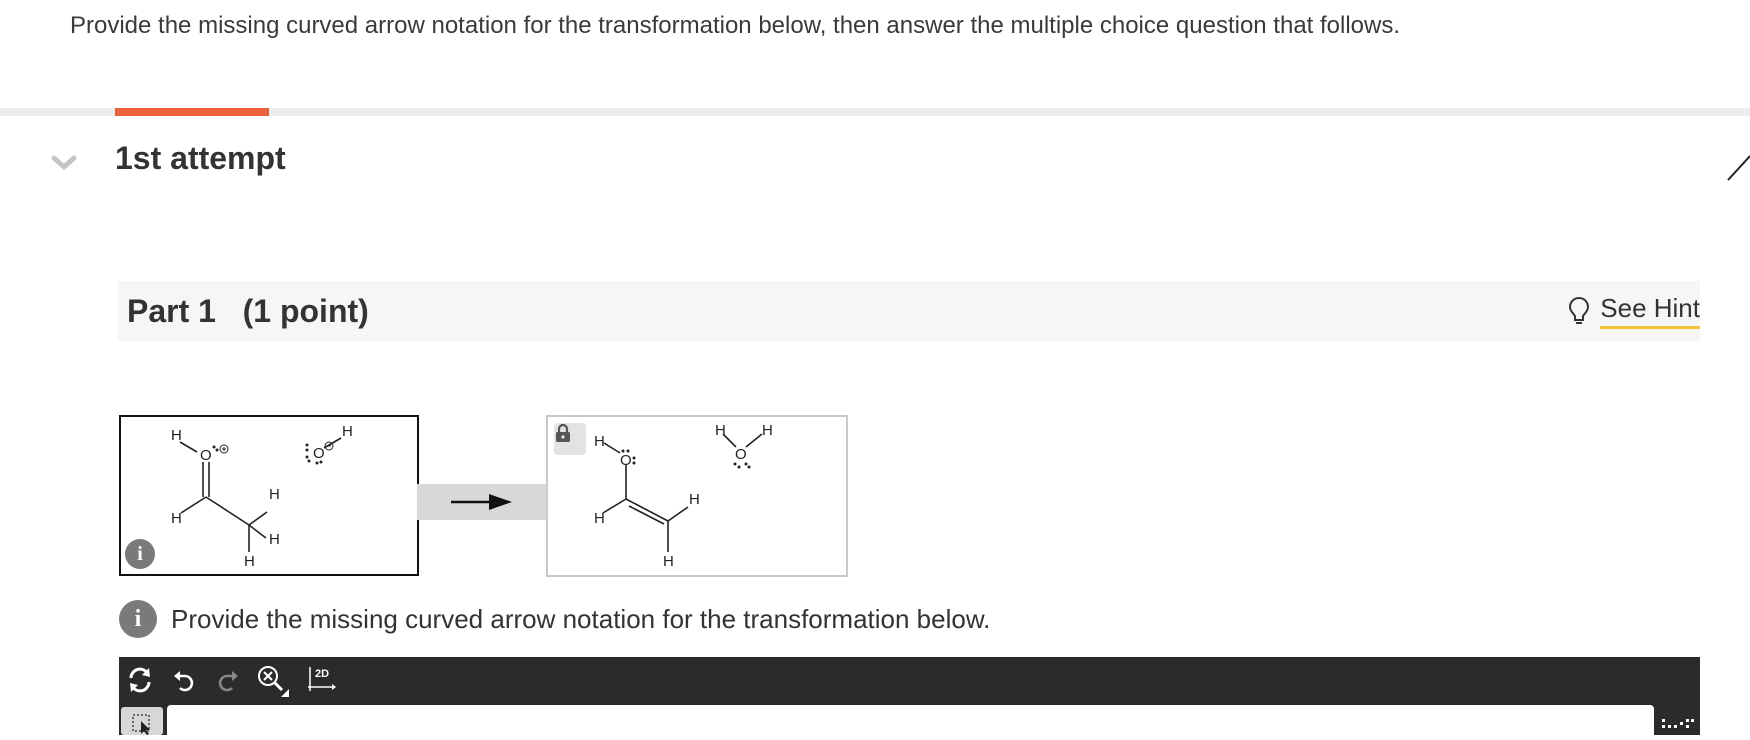 The width and height of the screenshot is (1750, 740). I want to click on pencil-icon, so click(1737, 166).